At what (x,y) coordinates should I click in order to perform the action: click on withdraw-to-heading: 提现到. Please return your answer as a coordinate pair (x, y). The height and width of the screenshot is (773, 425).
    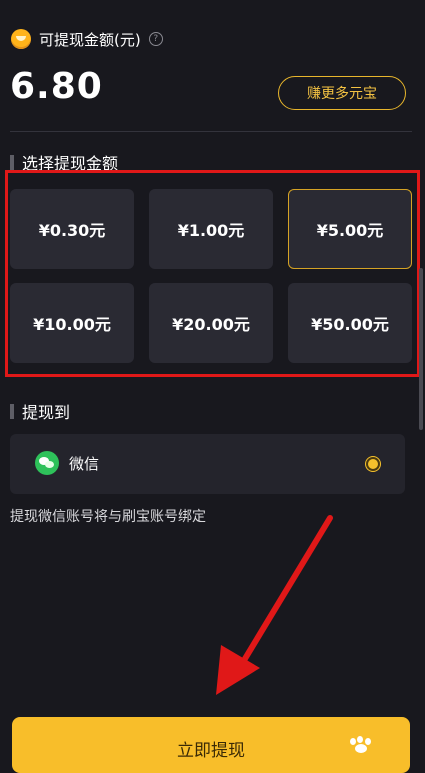
    Looking at the image, I should click on (40, 411).